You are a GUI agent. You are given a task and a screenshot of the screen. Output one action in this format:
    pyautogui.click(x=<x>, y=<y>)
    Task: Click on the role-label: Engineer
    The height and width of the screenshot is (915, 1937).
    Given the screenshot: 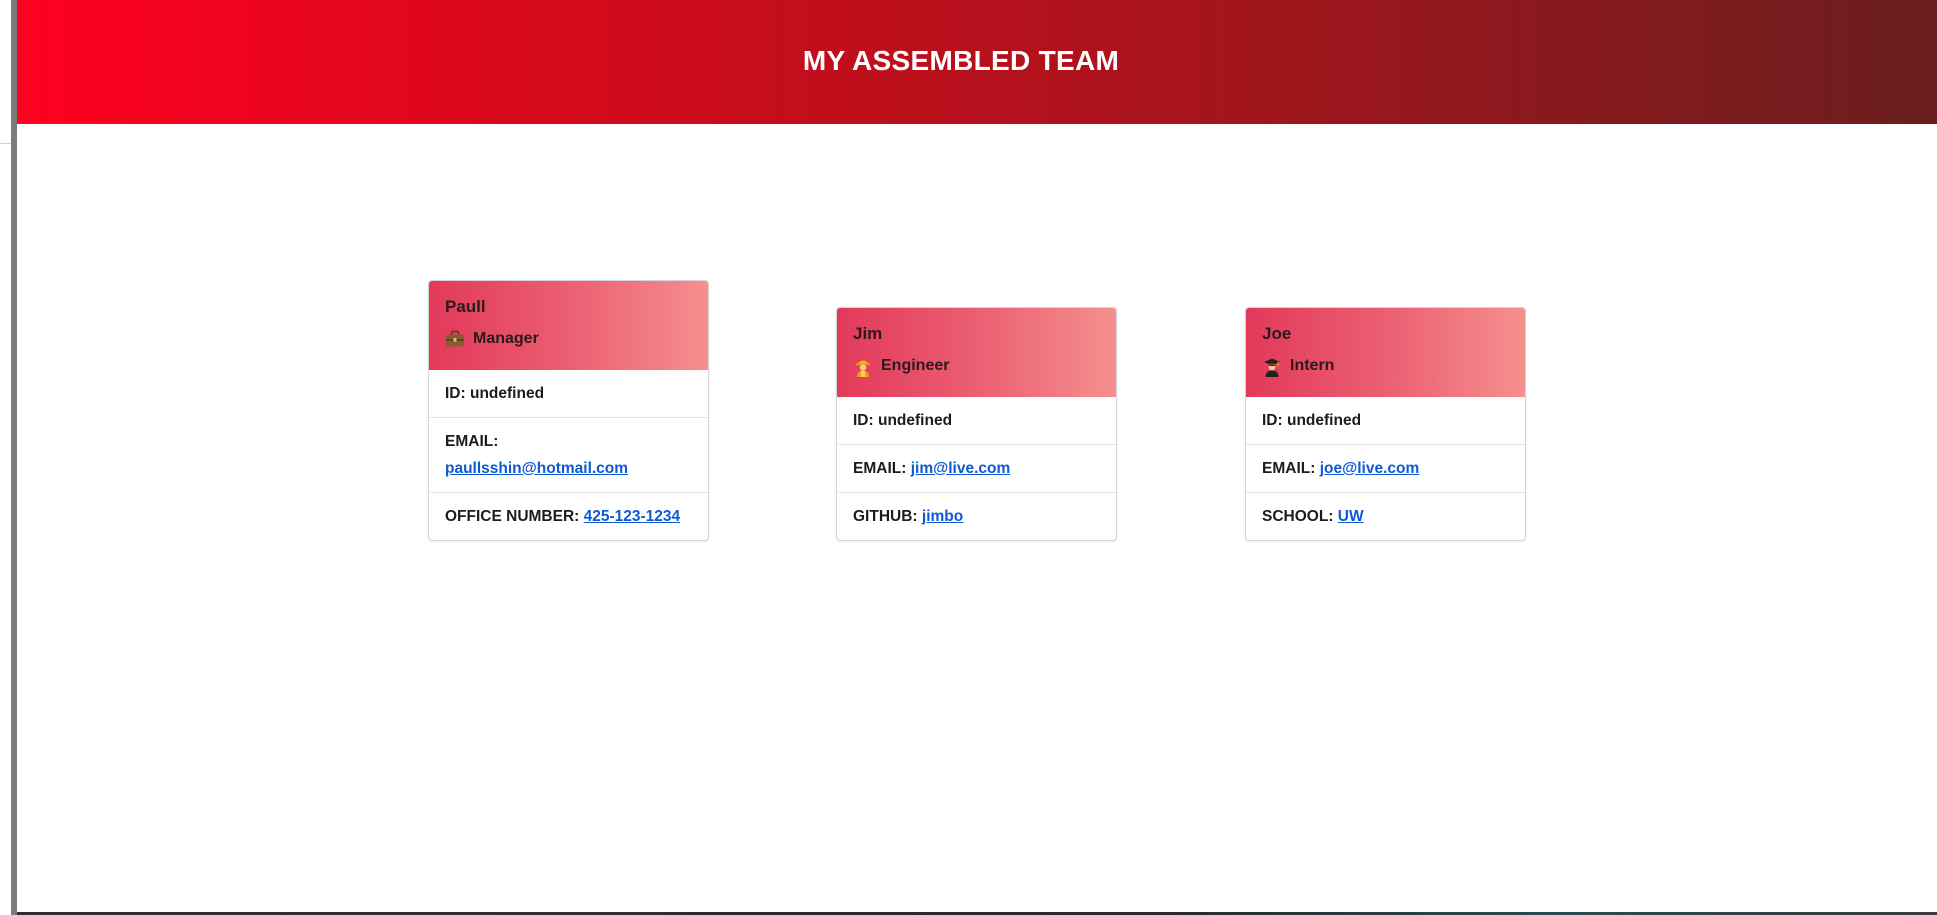 What is the action you would take?
    pyautogui.click(x=915, y=365)
    